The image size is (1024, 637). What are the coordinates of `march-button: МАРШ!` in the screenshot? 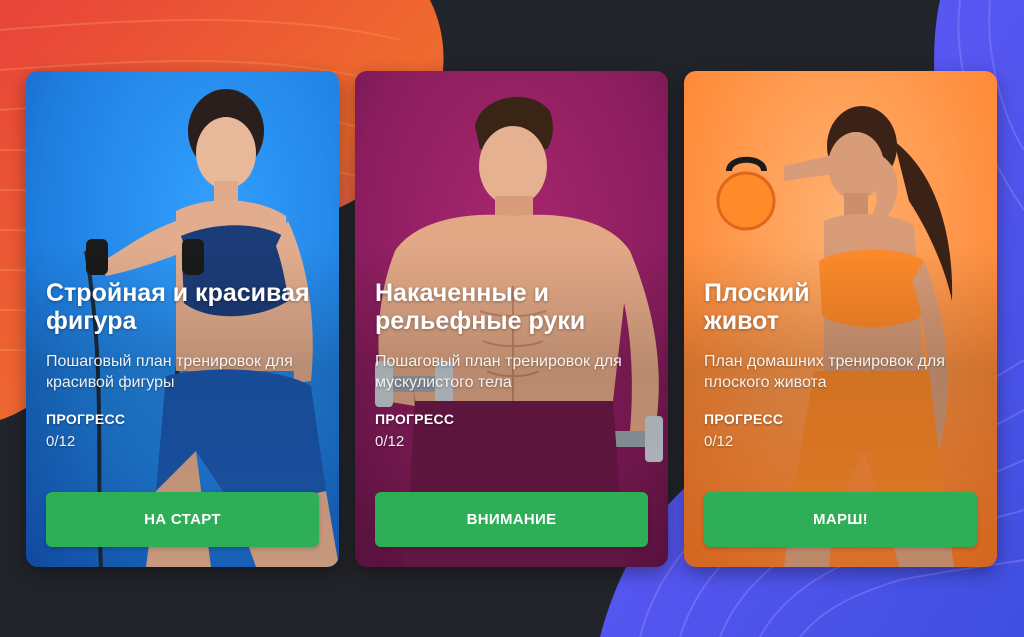 It's located at (840, 519).